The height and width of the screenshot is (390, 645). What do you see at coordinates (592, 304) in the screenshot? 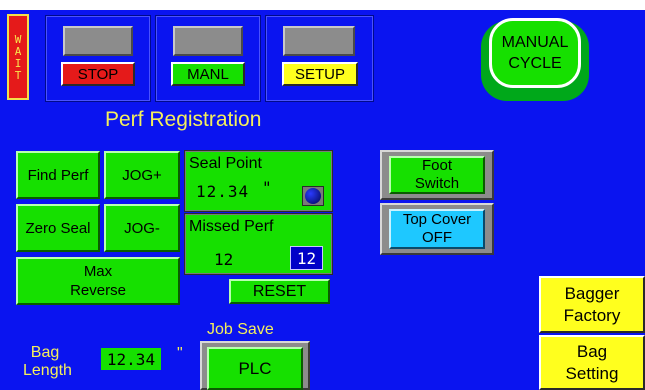
I see `bagger-factory-button: Bagger Factory` at bounding box center [592, 304].